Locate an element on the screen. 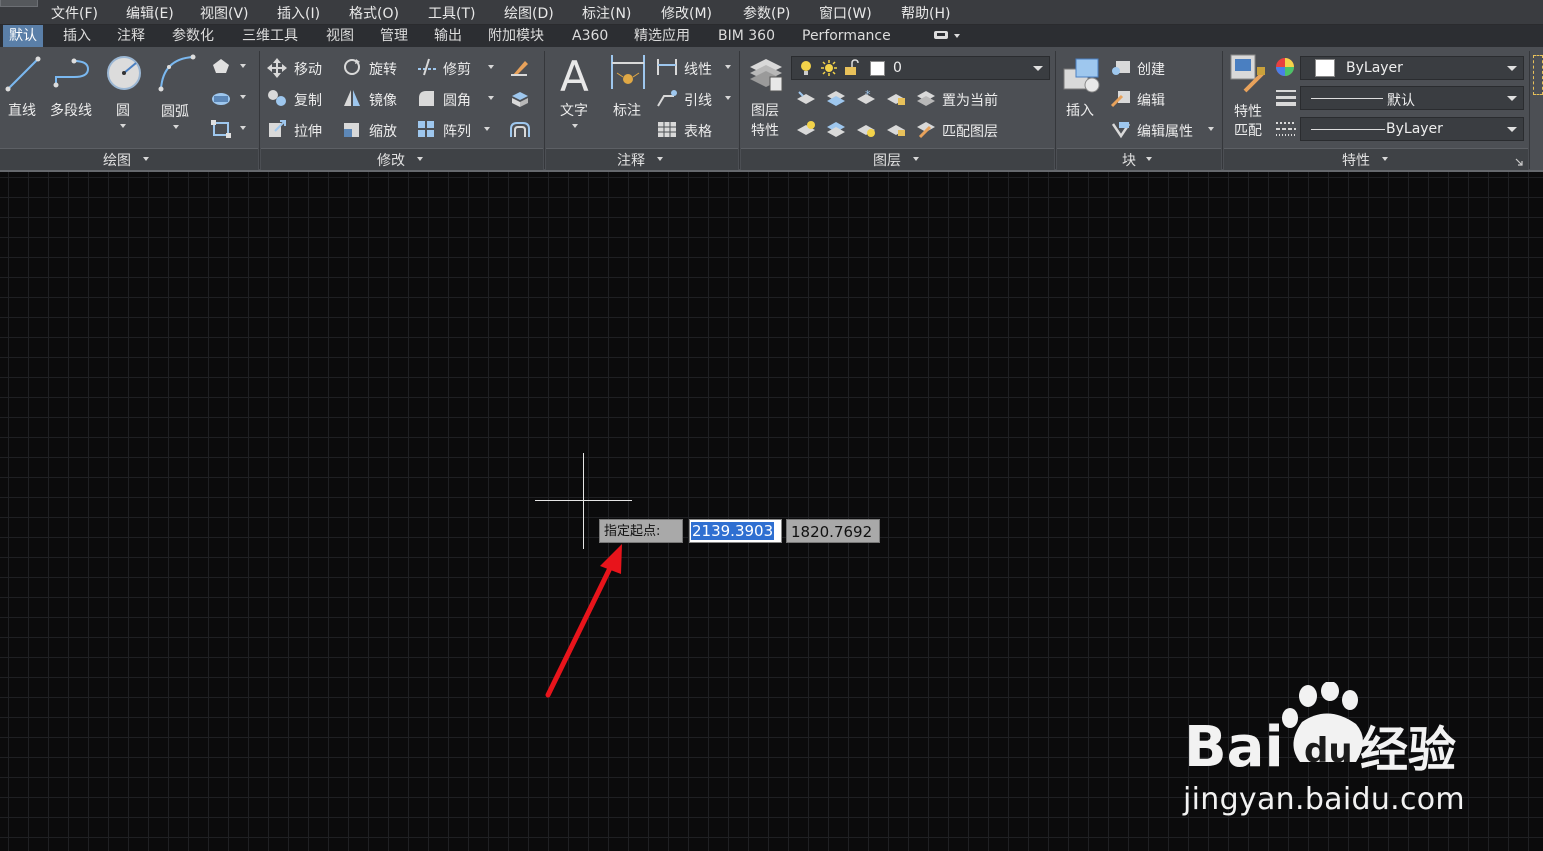 Image resolution: width=1543 pixels, height=851 pixels. dynamic-input-x-value: 2139.3903 is located at coordinates (733, 531).